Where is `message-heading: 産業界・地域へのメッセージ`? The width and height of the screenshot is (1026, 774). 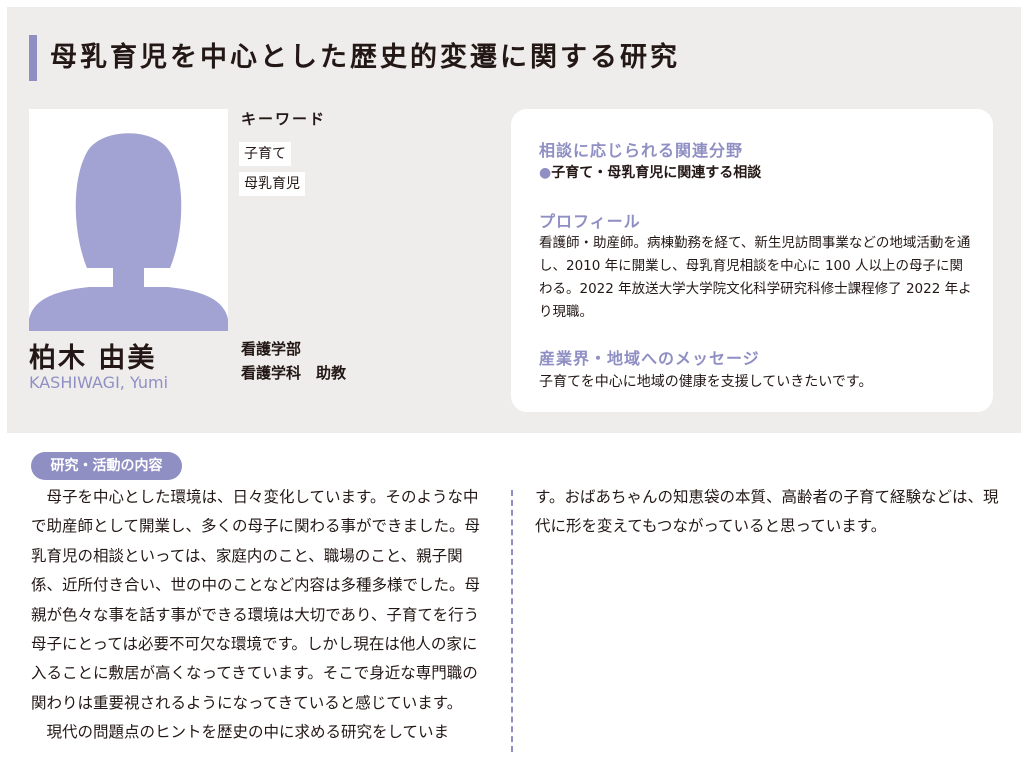 message-heading: 産業界・地域へのメッセージ is located at coordinates (649, 358).